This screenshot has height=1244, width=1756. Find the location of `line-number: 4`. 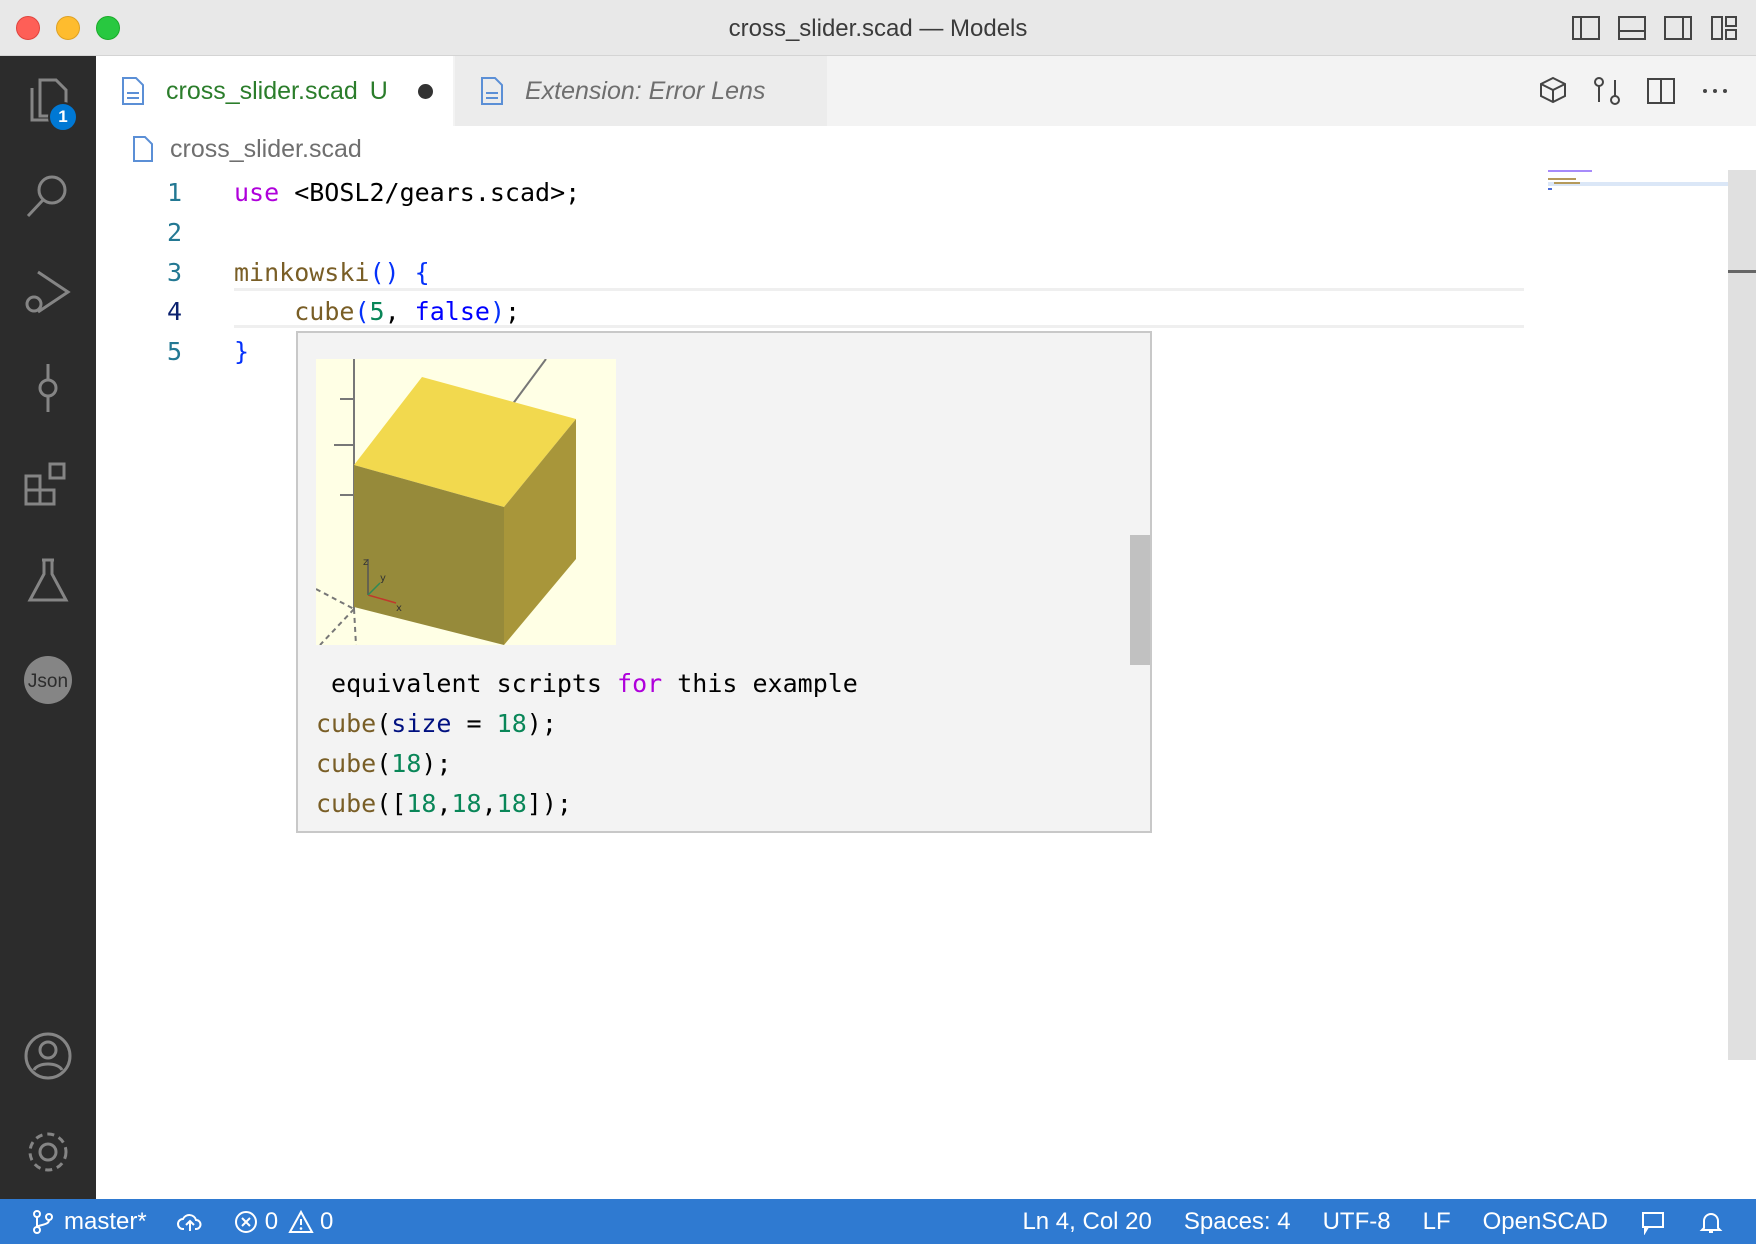

line-number: 4 is located at coordinates (174, 311).